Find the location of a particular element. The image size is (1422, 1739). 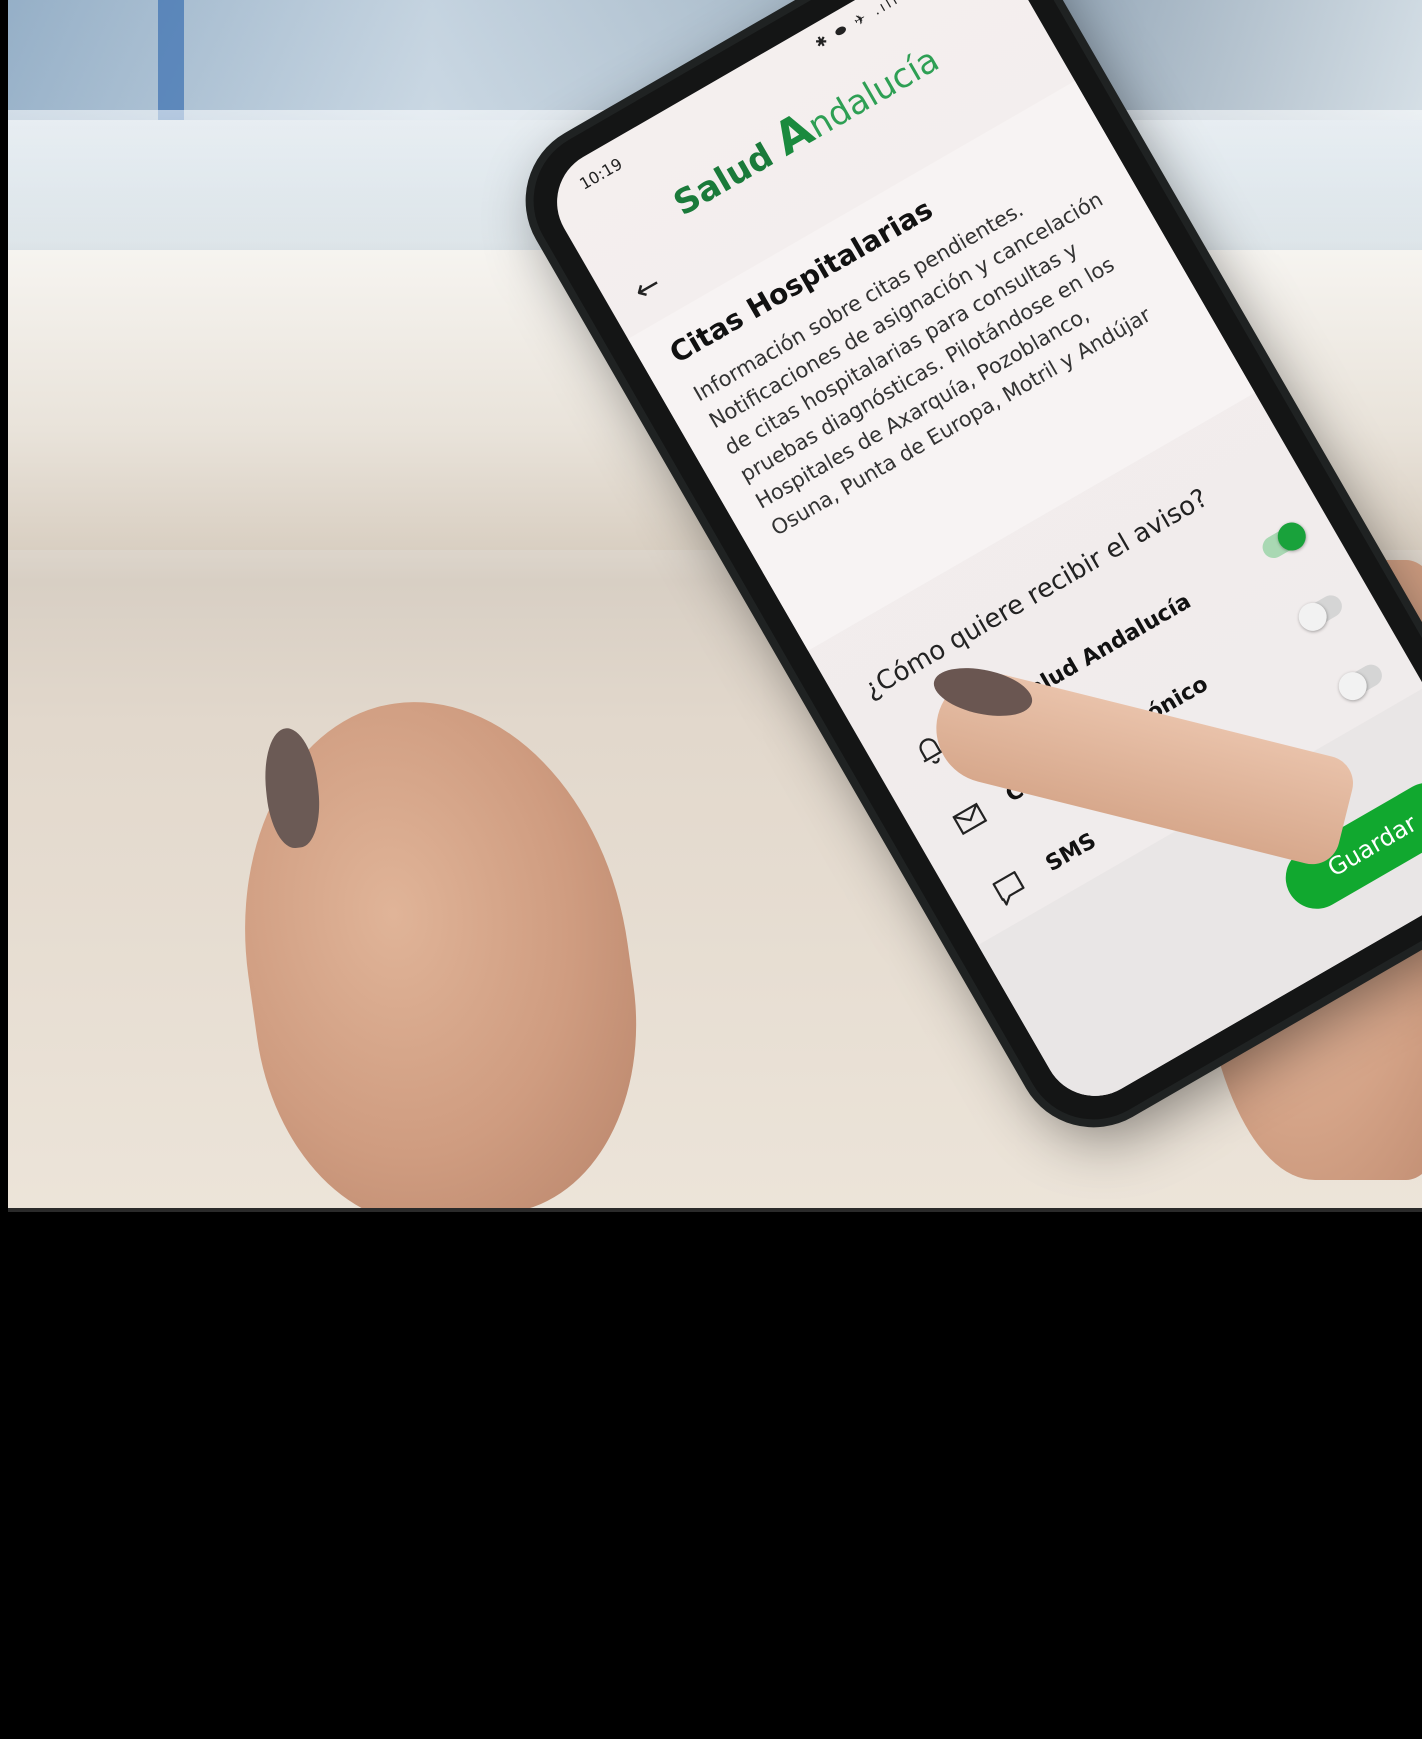

logo-salud: Salud is located at coordinates (724, 180).